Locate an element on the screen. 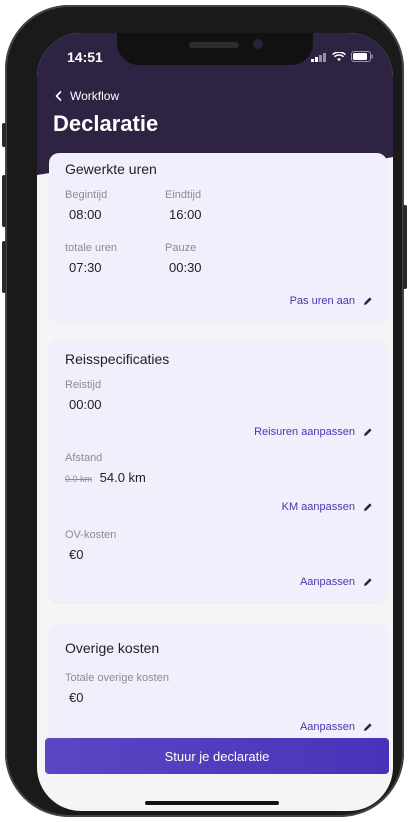 The height and width of the screenshot is (822, 409). edit-hours-button: Pas uren aan is located at coordinates (219, 301).